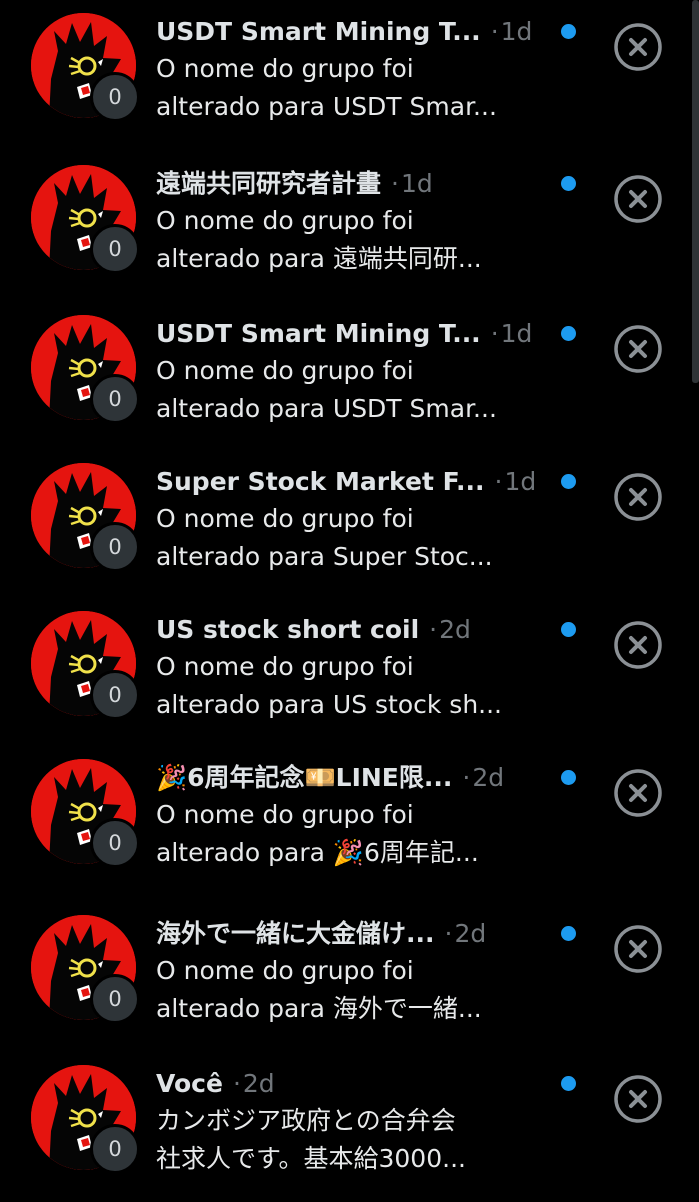  I want to click on scrollbar, so click(695, 600).